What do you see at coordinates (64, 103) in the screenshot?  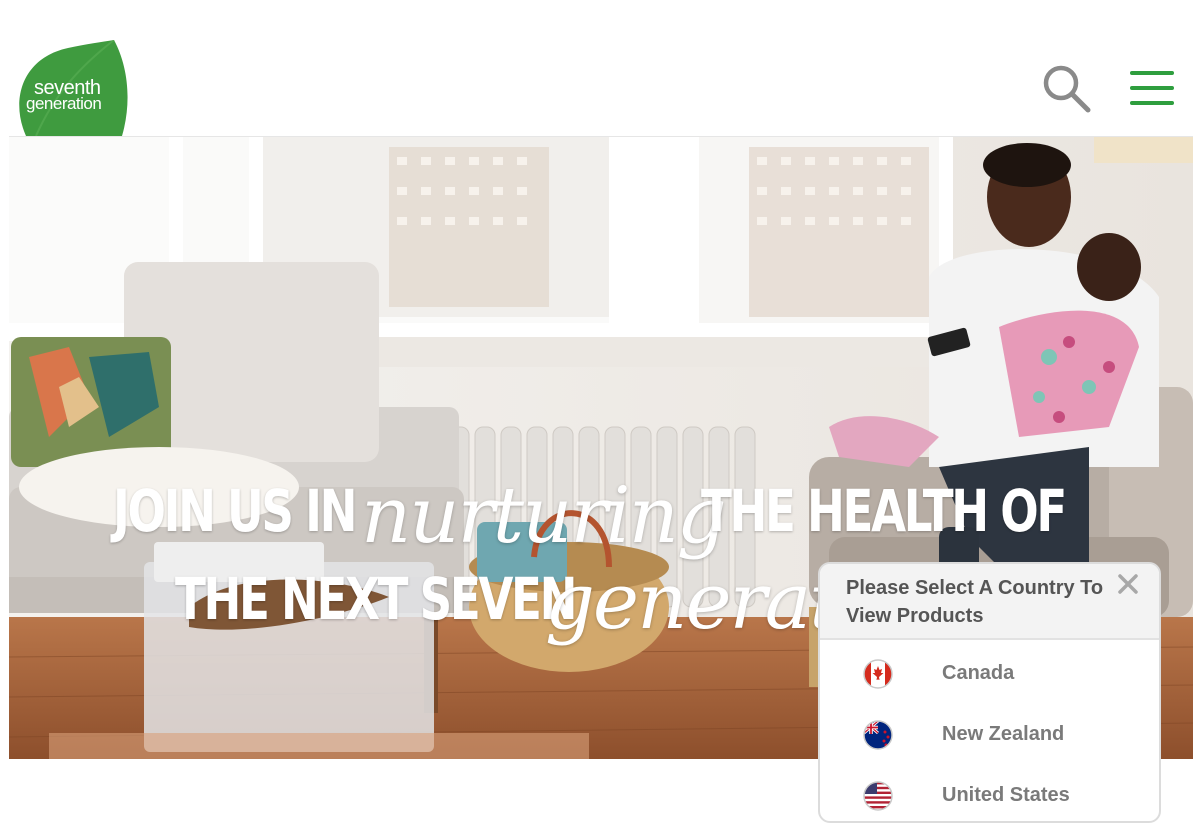 I see `logo-line2: generation` at bounding box center [64, 103].